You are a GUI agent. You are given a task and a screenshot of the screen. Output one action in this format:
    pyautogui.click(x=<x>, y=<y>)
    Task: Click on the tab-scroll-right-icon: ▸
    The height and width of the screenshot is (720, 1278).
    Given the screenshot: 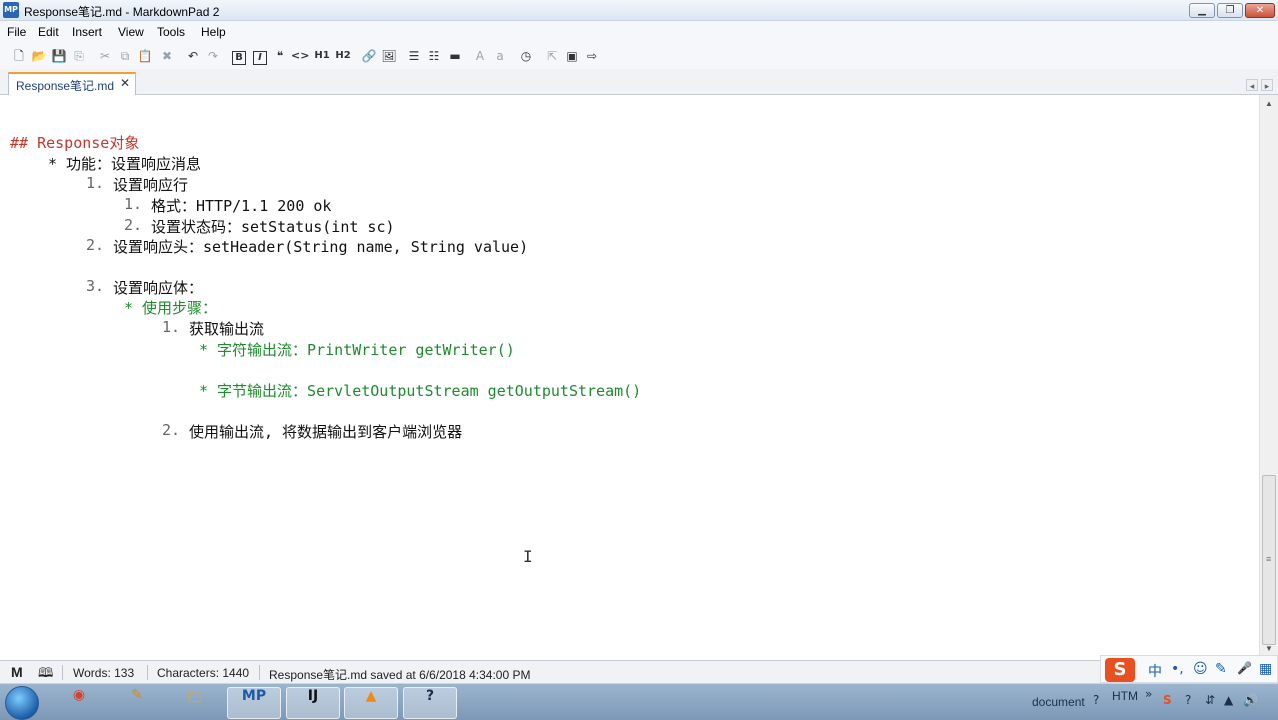 What is the action you would take?
    pyautogui.click(x=1267, y=85)
    